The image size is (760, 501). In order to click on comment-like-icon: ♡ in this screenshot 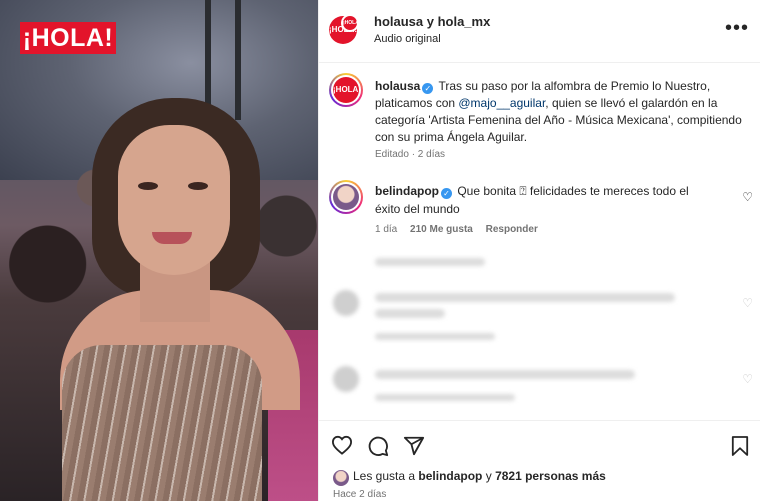, I will do `click(747, 197)`.